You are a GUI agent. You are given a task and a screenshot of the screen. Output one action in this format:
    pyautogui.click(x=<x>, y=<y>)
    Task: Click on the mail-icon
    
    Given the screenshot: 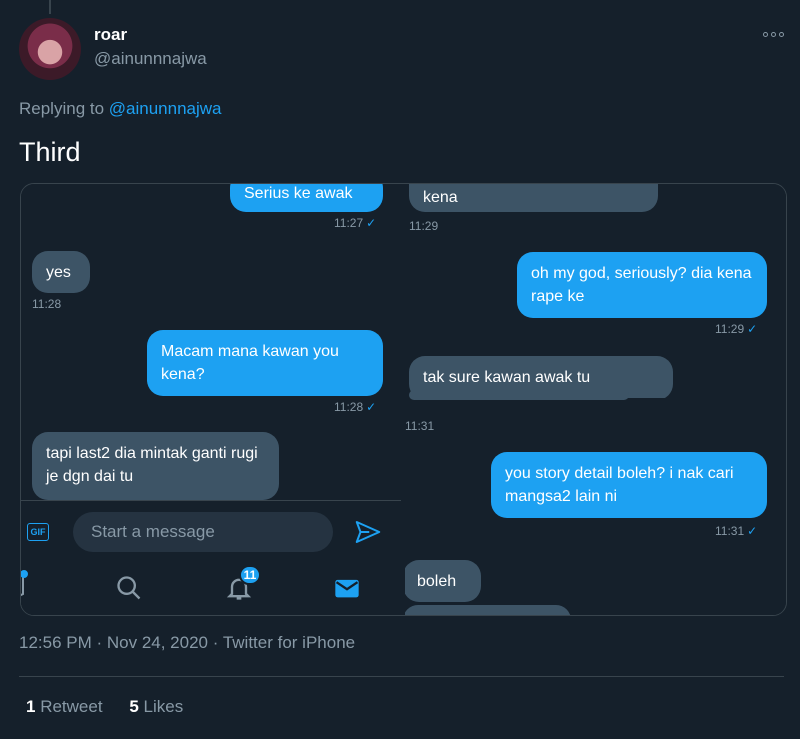 What is the action you would take?
    pyautogui.click(x=347, y=588)
    